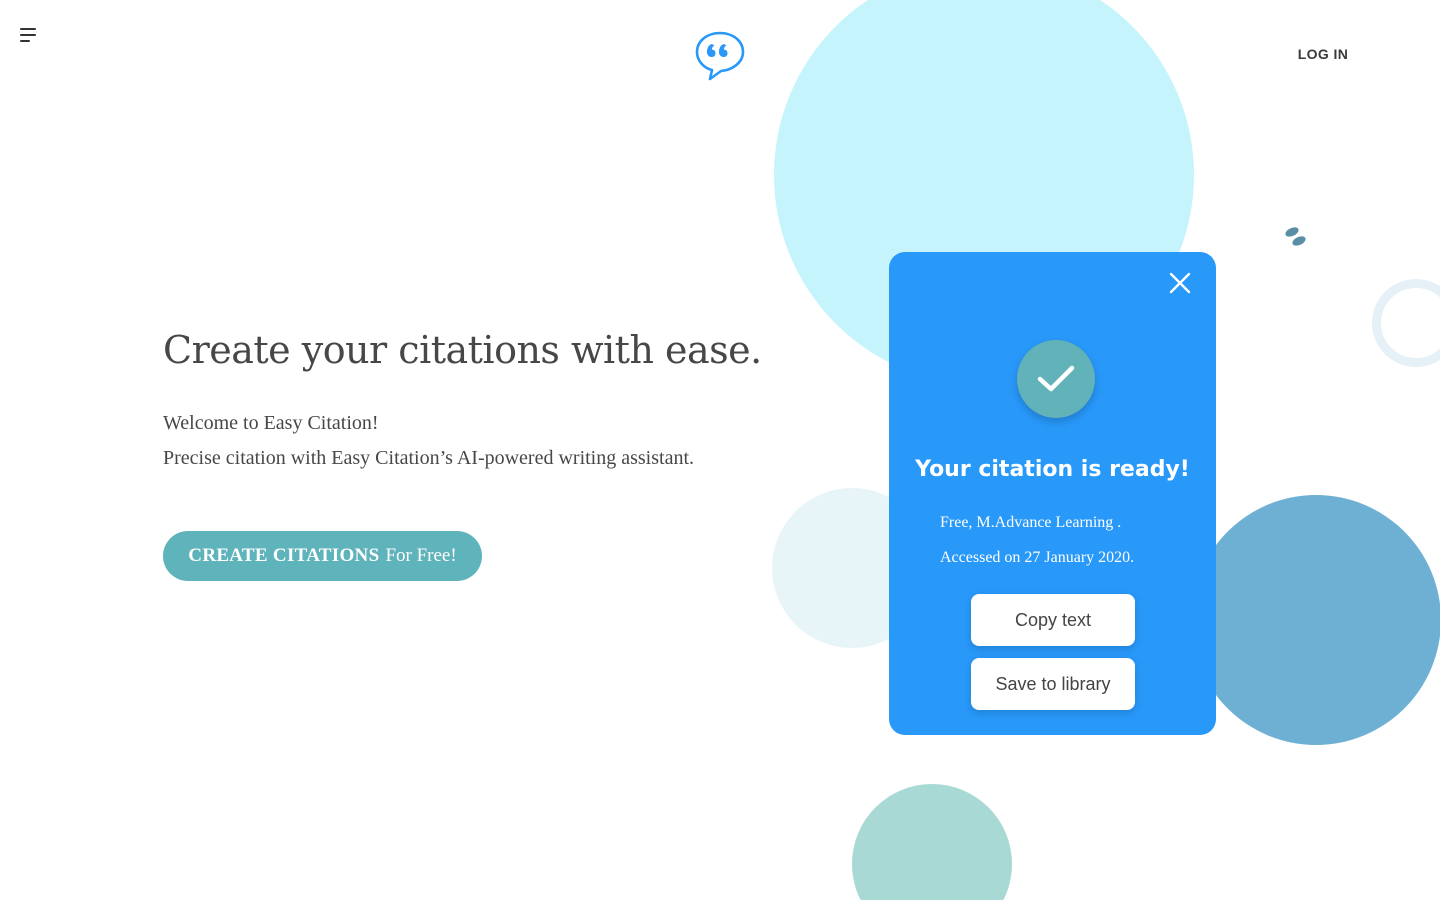 The image size is (1440, 900). What do you see at coordinates (1295, 236) in the screenshot?
I see `squiggle-decoration-icon` at bounding box center [1295, 236].